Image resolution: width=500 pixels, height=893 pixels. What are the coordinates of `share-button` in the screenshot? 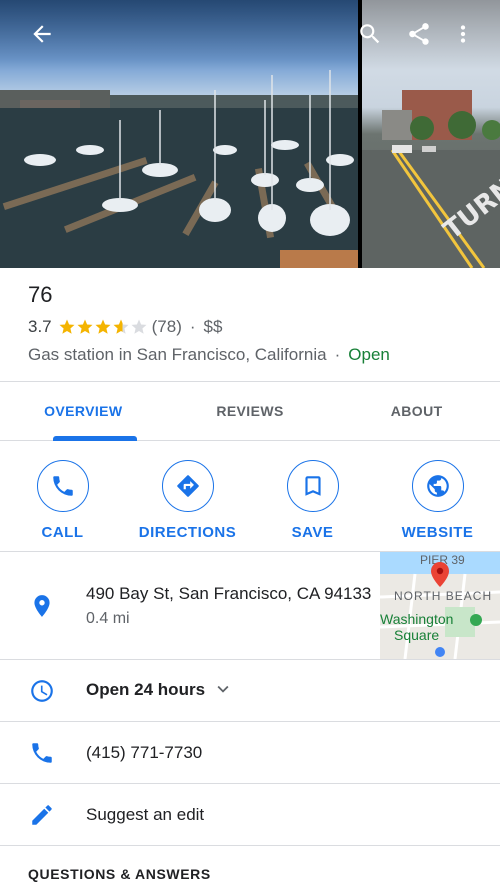 It's located at (419, 34).